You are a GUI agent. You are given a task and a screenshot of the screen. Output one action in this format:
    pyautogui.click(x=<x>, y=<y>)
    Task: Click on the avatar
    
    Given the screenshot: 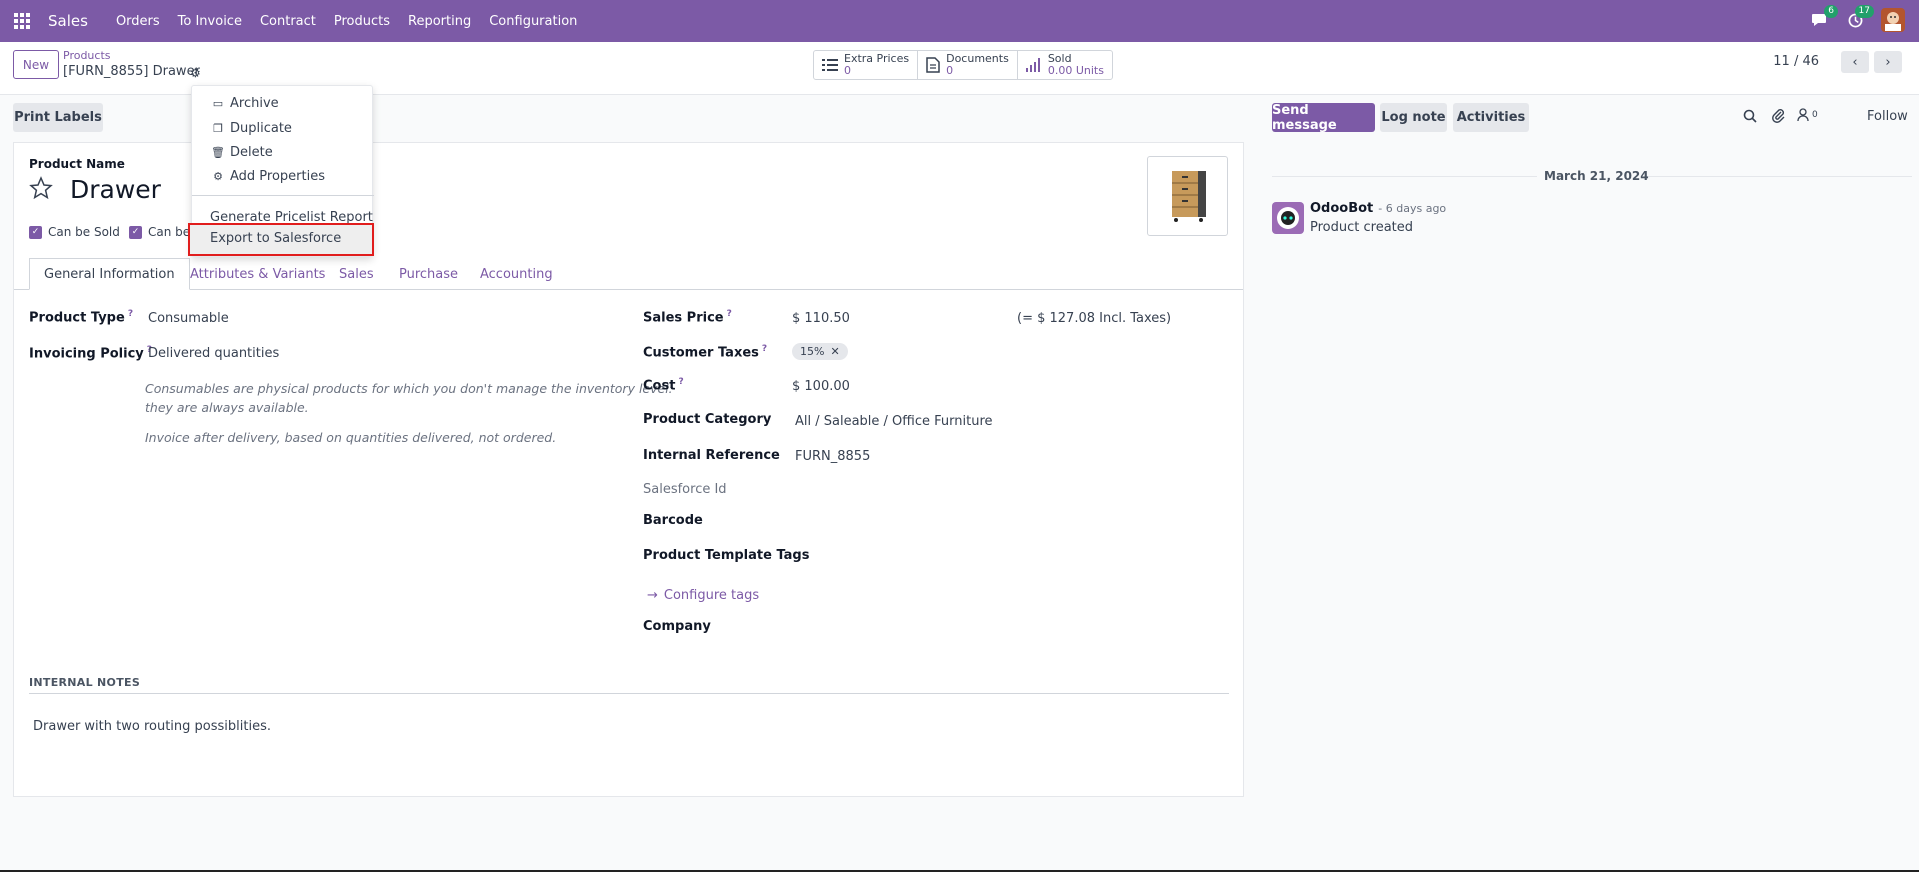 What is the action you would take?
    pyautogui.click(x=1288, y=218)
    